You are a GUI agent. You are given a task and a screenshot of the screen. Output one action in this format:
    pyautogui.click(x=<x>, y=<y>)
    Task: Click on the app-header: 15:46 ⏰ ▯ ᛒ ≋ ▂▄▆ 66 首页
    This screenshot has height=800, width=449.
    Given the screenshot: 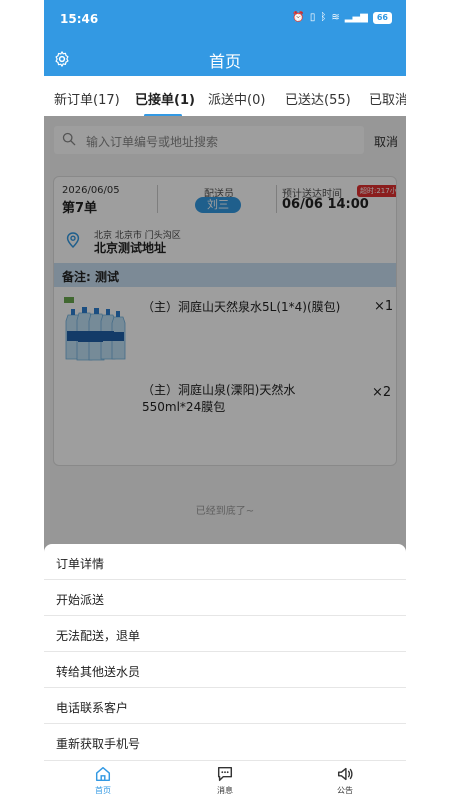 What is the action you would take?
    pyautogui.click(x=225, y=38)
    